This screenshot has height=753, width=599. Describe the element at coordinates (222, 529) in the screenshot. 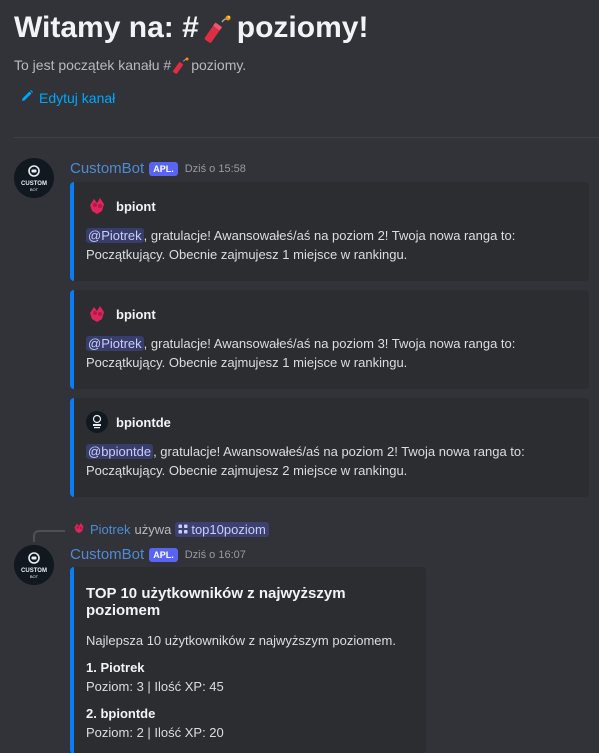

I see `slash-command: top10poziom` at that location.